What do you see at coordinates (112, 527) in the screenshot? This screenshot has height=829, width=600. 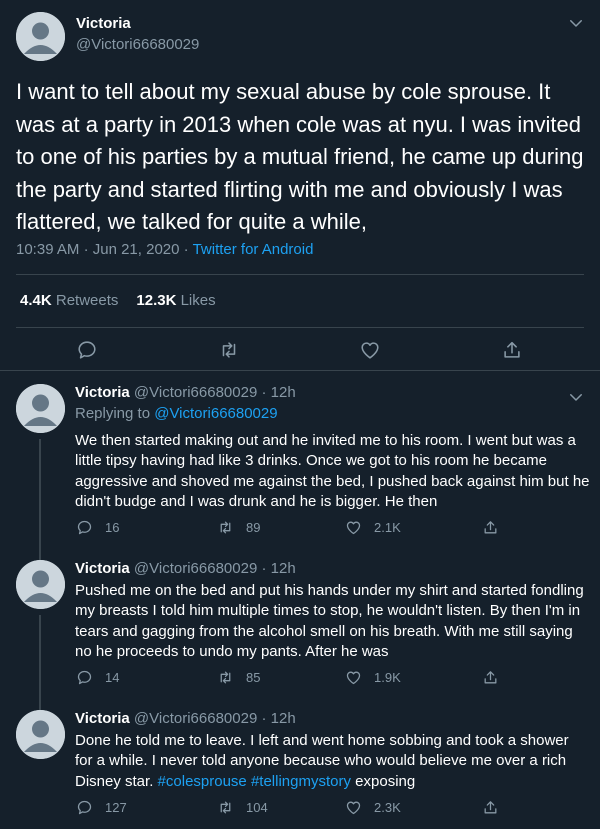 I see `reply-count: 16` at bounding box center [112, 527].